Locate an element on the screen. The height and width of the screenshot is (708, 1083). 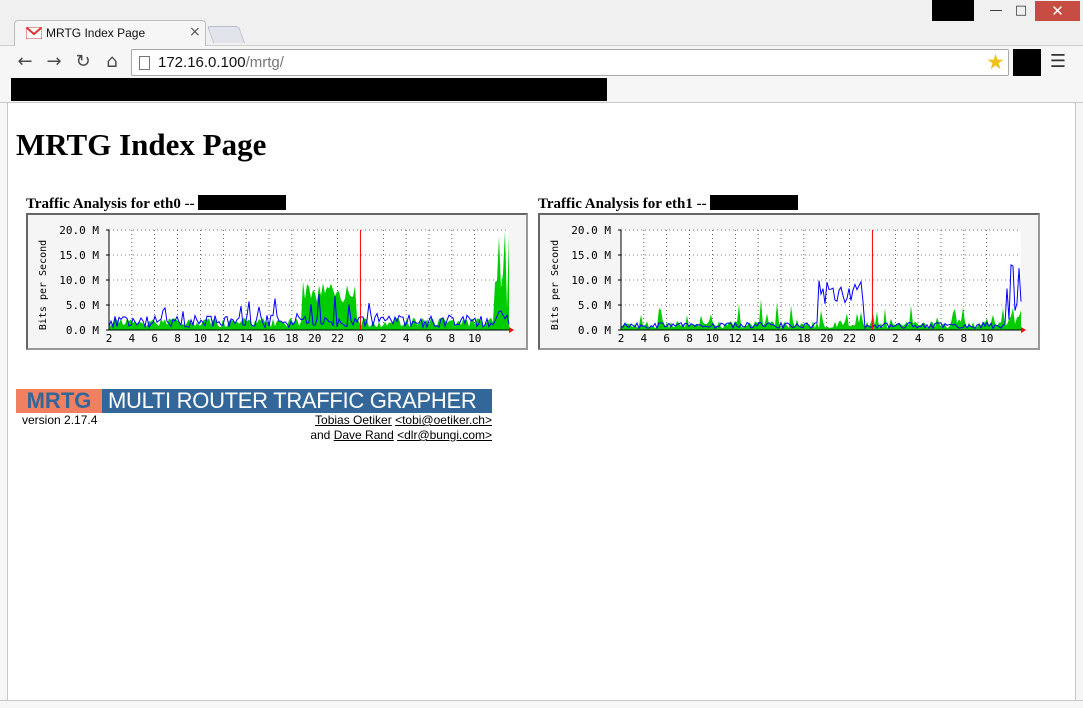
tab-close-icon: × is located at coordinates (195, 32).